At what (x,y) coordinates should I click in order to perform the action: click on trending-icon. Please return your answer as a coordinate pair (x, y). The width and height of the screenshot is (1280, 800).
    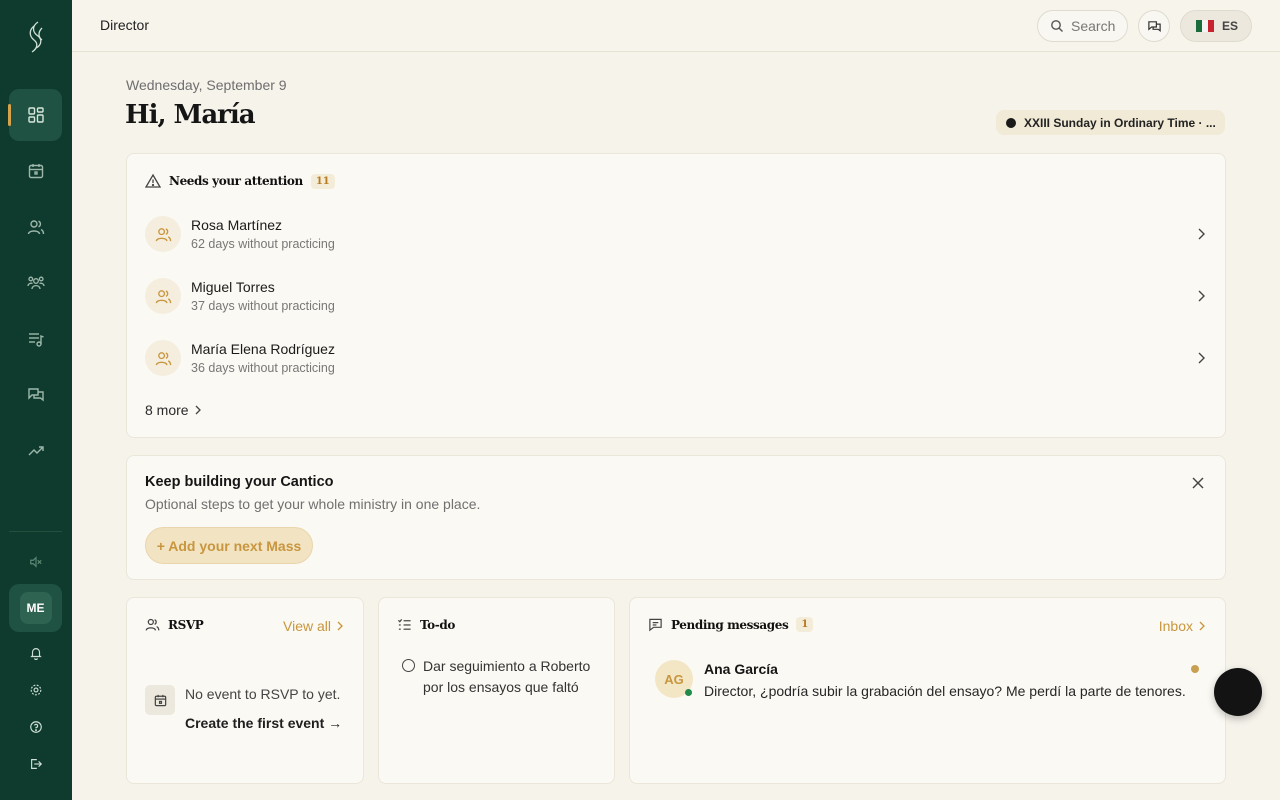
    Looking at the image, I should click on (36, 451).